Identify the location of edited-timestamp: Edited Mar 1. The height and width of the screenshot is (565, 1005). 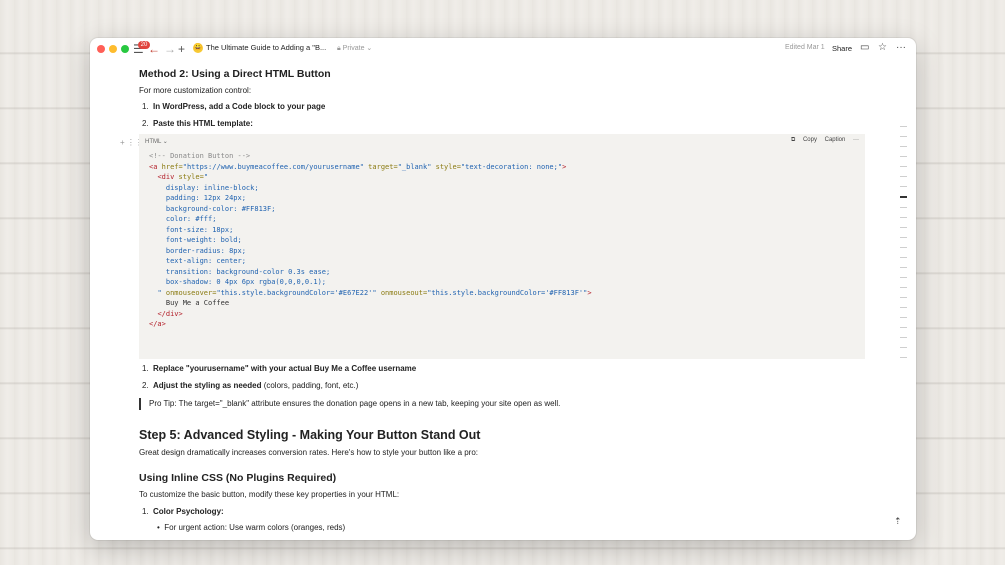
(805, 47).